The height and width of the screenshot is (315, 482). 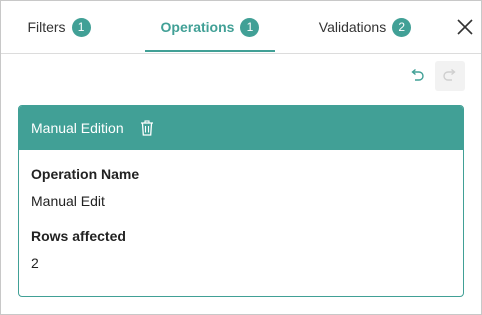 I want to click on operation-name-field: Operation Name Manual Edit, so click(x=241, y=187).